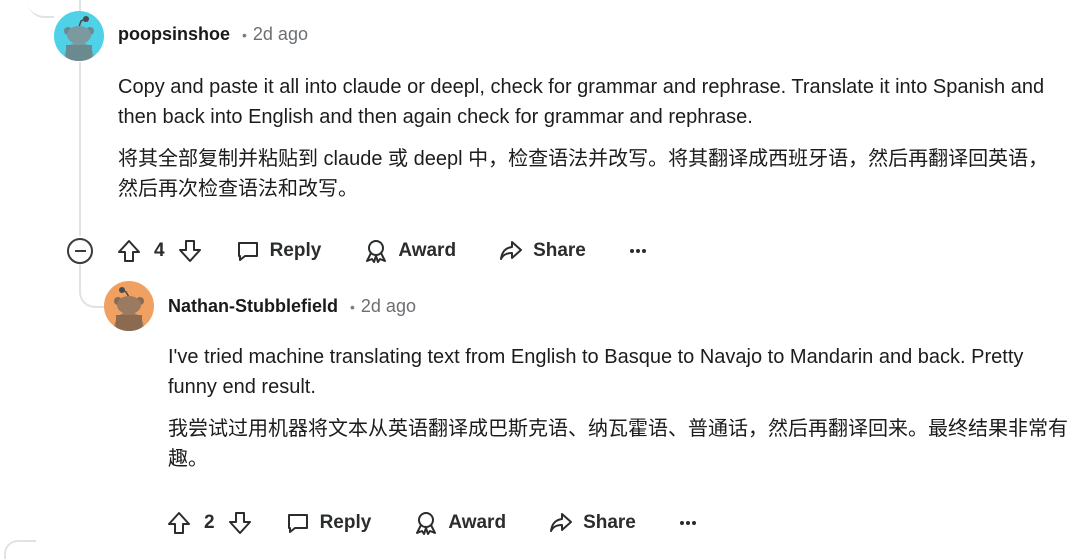 The image size is (1080, 559). Describe the element at coordinates (80, 149) in the screenshot. I see `thread-line-main` at that location.